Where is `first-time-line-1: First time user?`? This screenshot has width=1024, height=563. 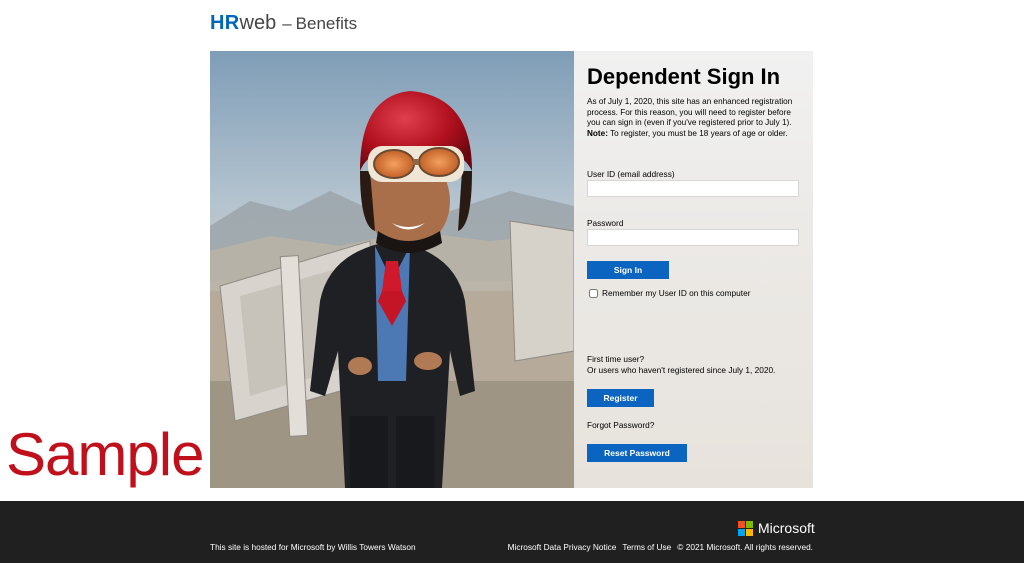
first-time-line-1: First time user? is located at coordinates (616, 359).